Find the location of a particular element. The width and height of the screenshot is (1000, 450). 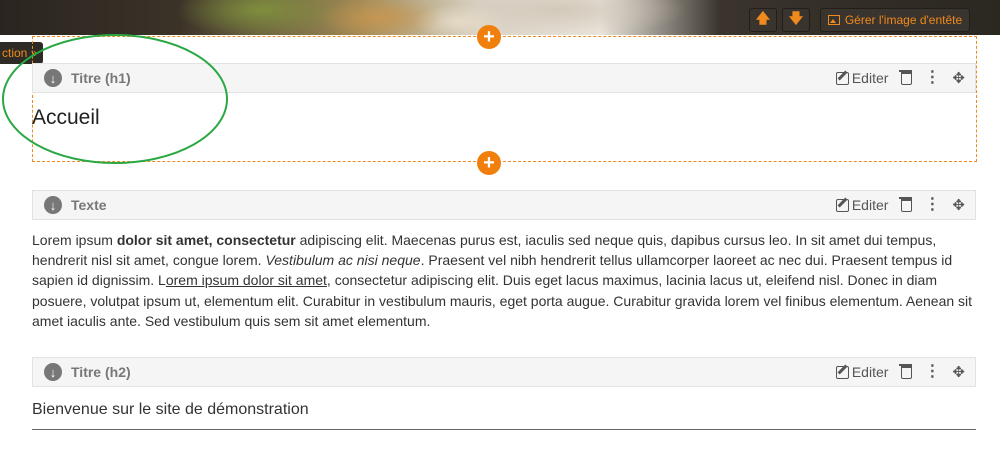

manage-header-image-button: Gérer l'image d'entête is located at coordinates (895, 20).